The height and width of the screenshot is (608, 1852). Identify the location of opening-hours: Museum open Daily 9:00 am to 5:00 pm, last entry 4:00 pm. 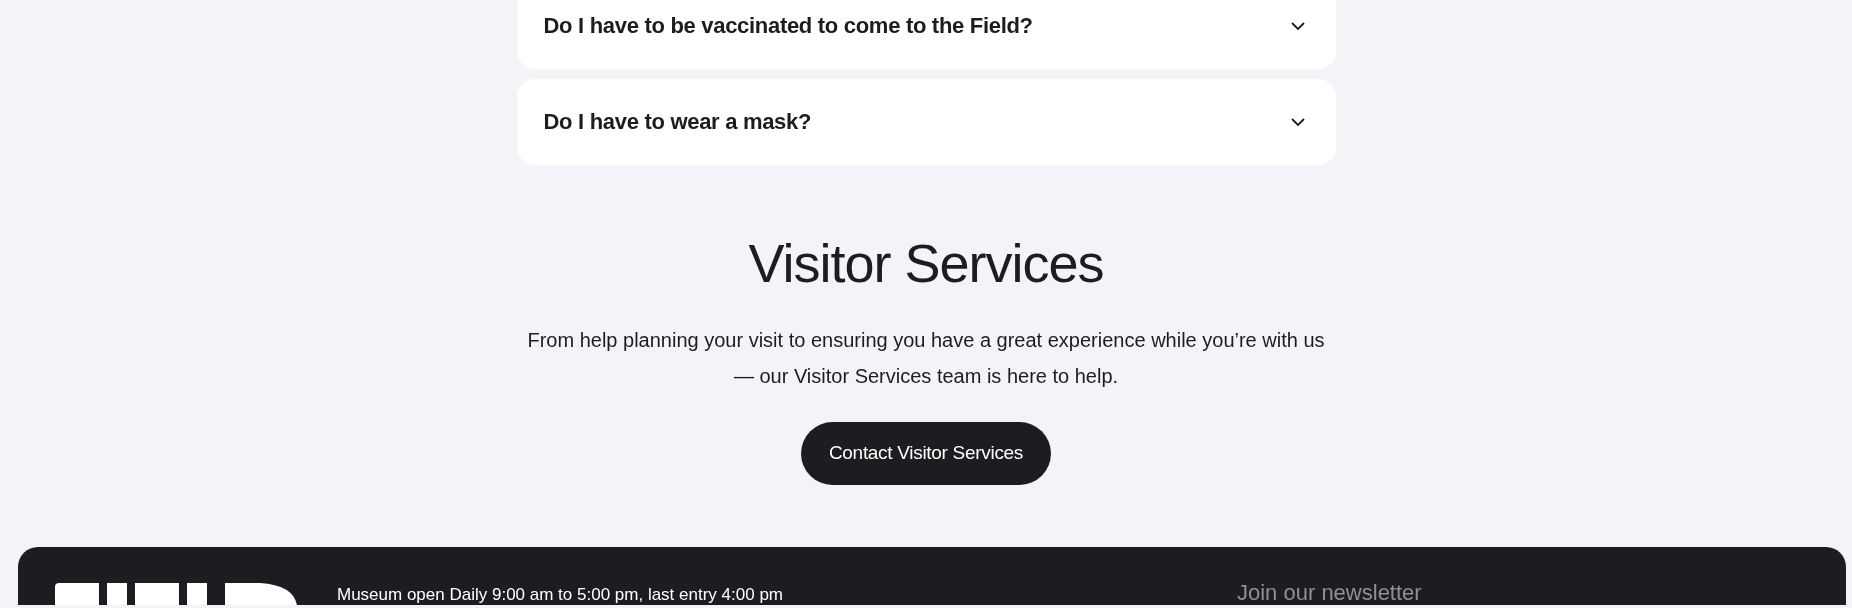
(560, 594).